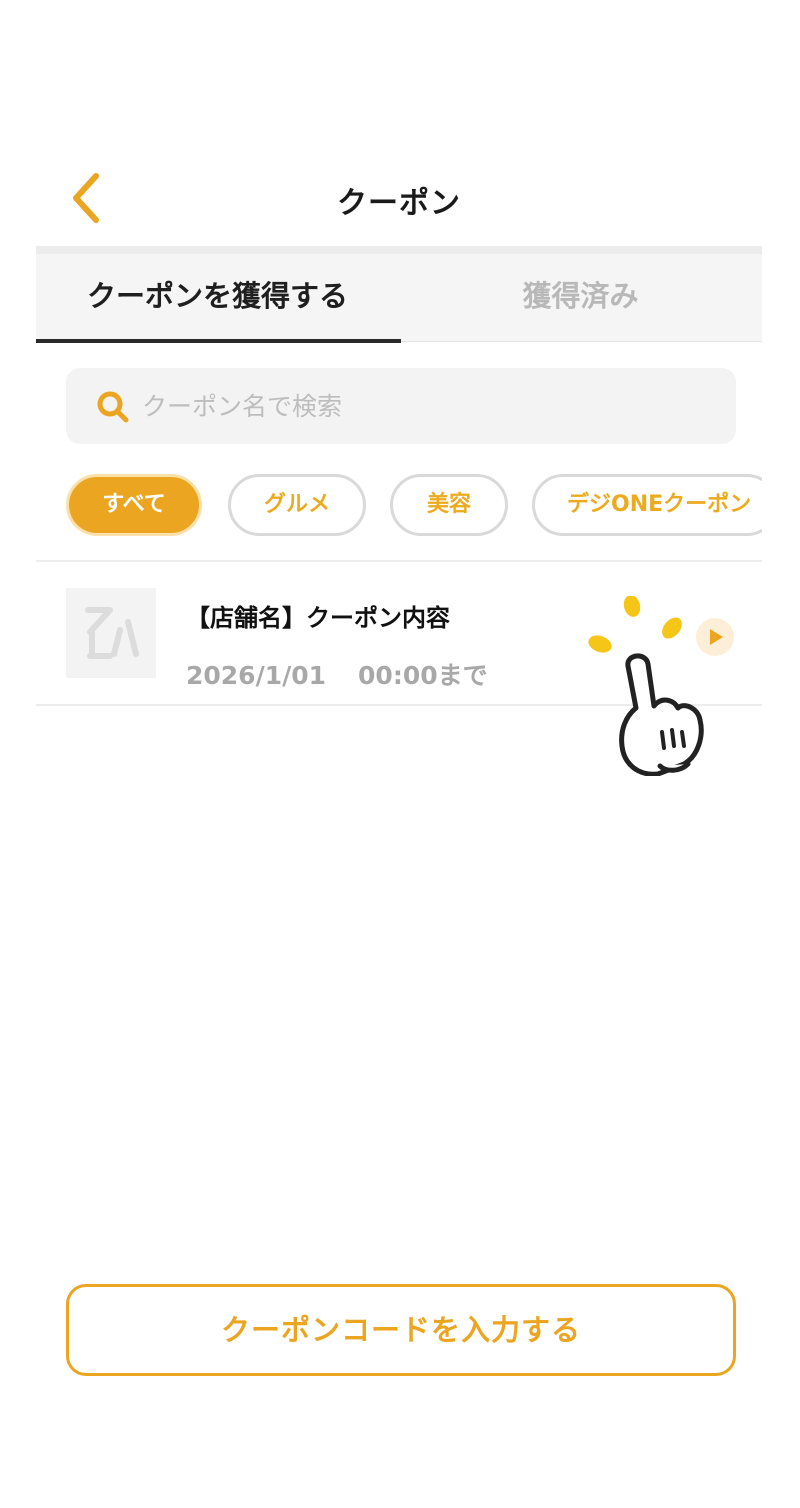  I want to click on tab-get-coupons: クーポンを獲得する, so click(218, 298).